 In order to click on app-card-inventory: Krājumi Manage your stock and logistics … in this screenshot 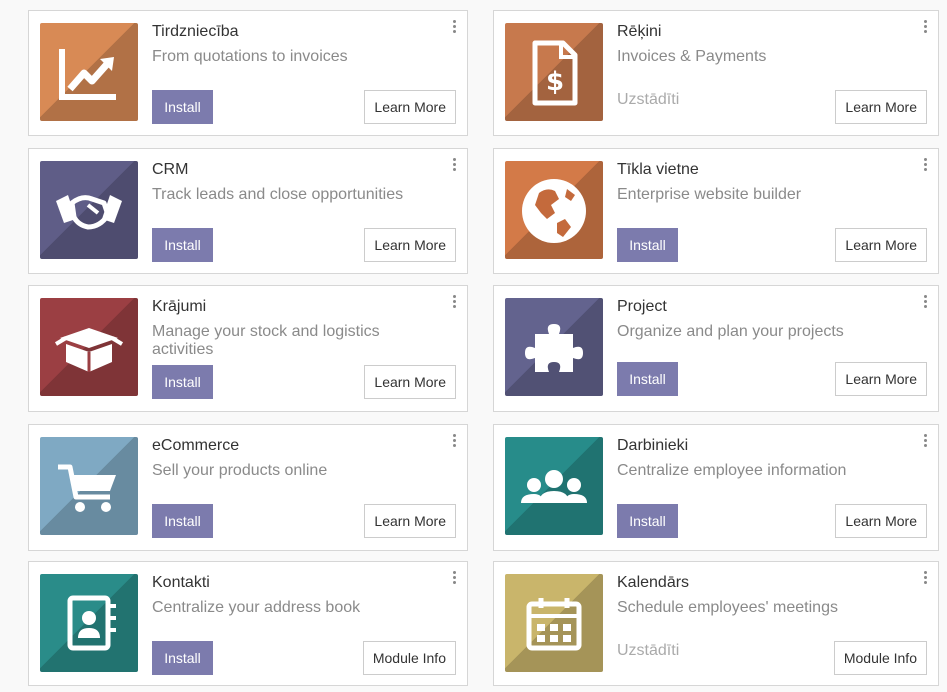, I will do `click(248, 348)`.